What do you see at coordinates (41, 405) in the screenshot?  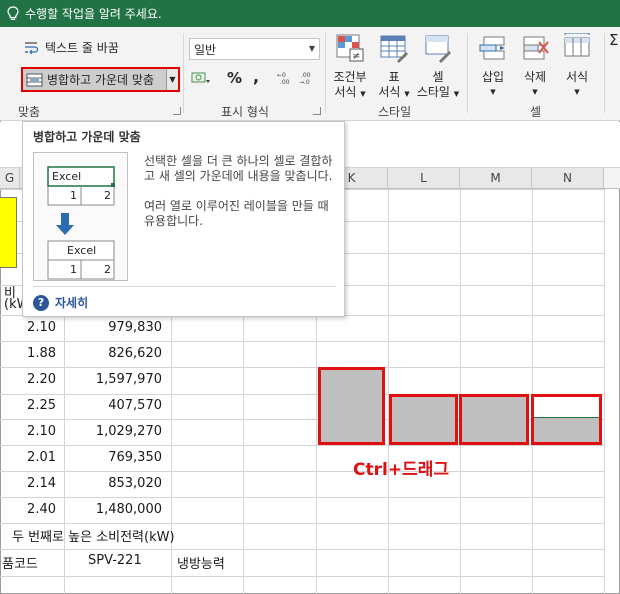 I see `power-value-cell: 2.25` at bounding box center [41, 405].